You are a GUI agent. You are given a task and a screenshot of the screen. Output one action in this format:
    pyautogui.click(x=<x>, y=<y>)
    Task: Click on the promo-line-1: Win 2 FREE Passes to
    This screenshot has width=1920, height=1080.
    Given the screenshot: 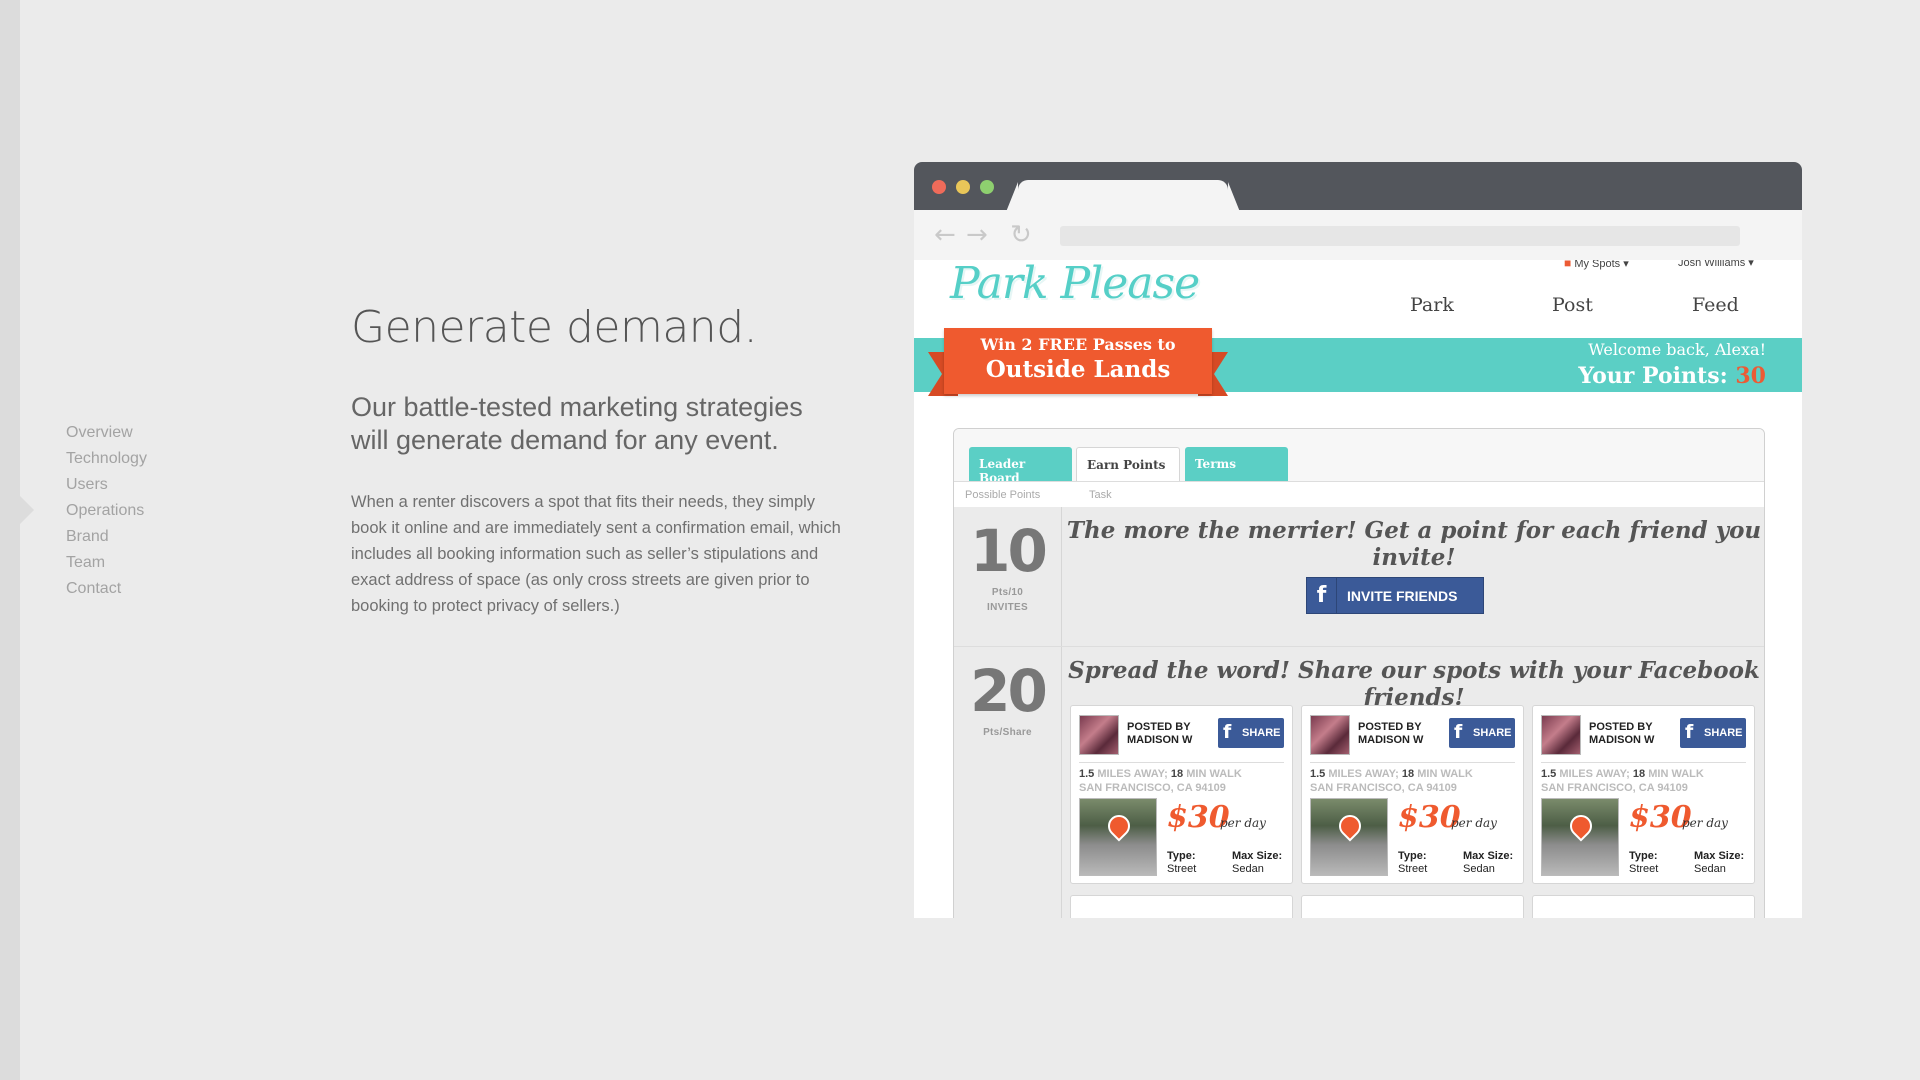 What is the action you would take?
    pyautogui.click(x=1078, y=344)
    